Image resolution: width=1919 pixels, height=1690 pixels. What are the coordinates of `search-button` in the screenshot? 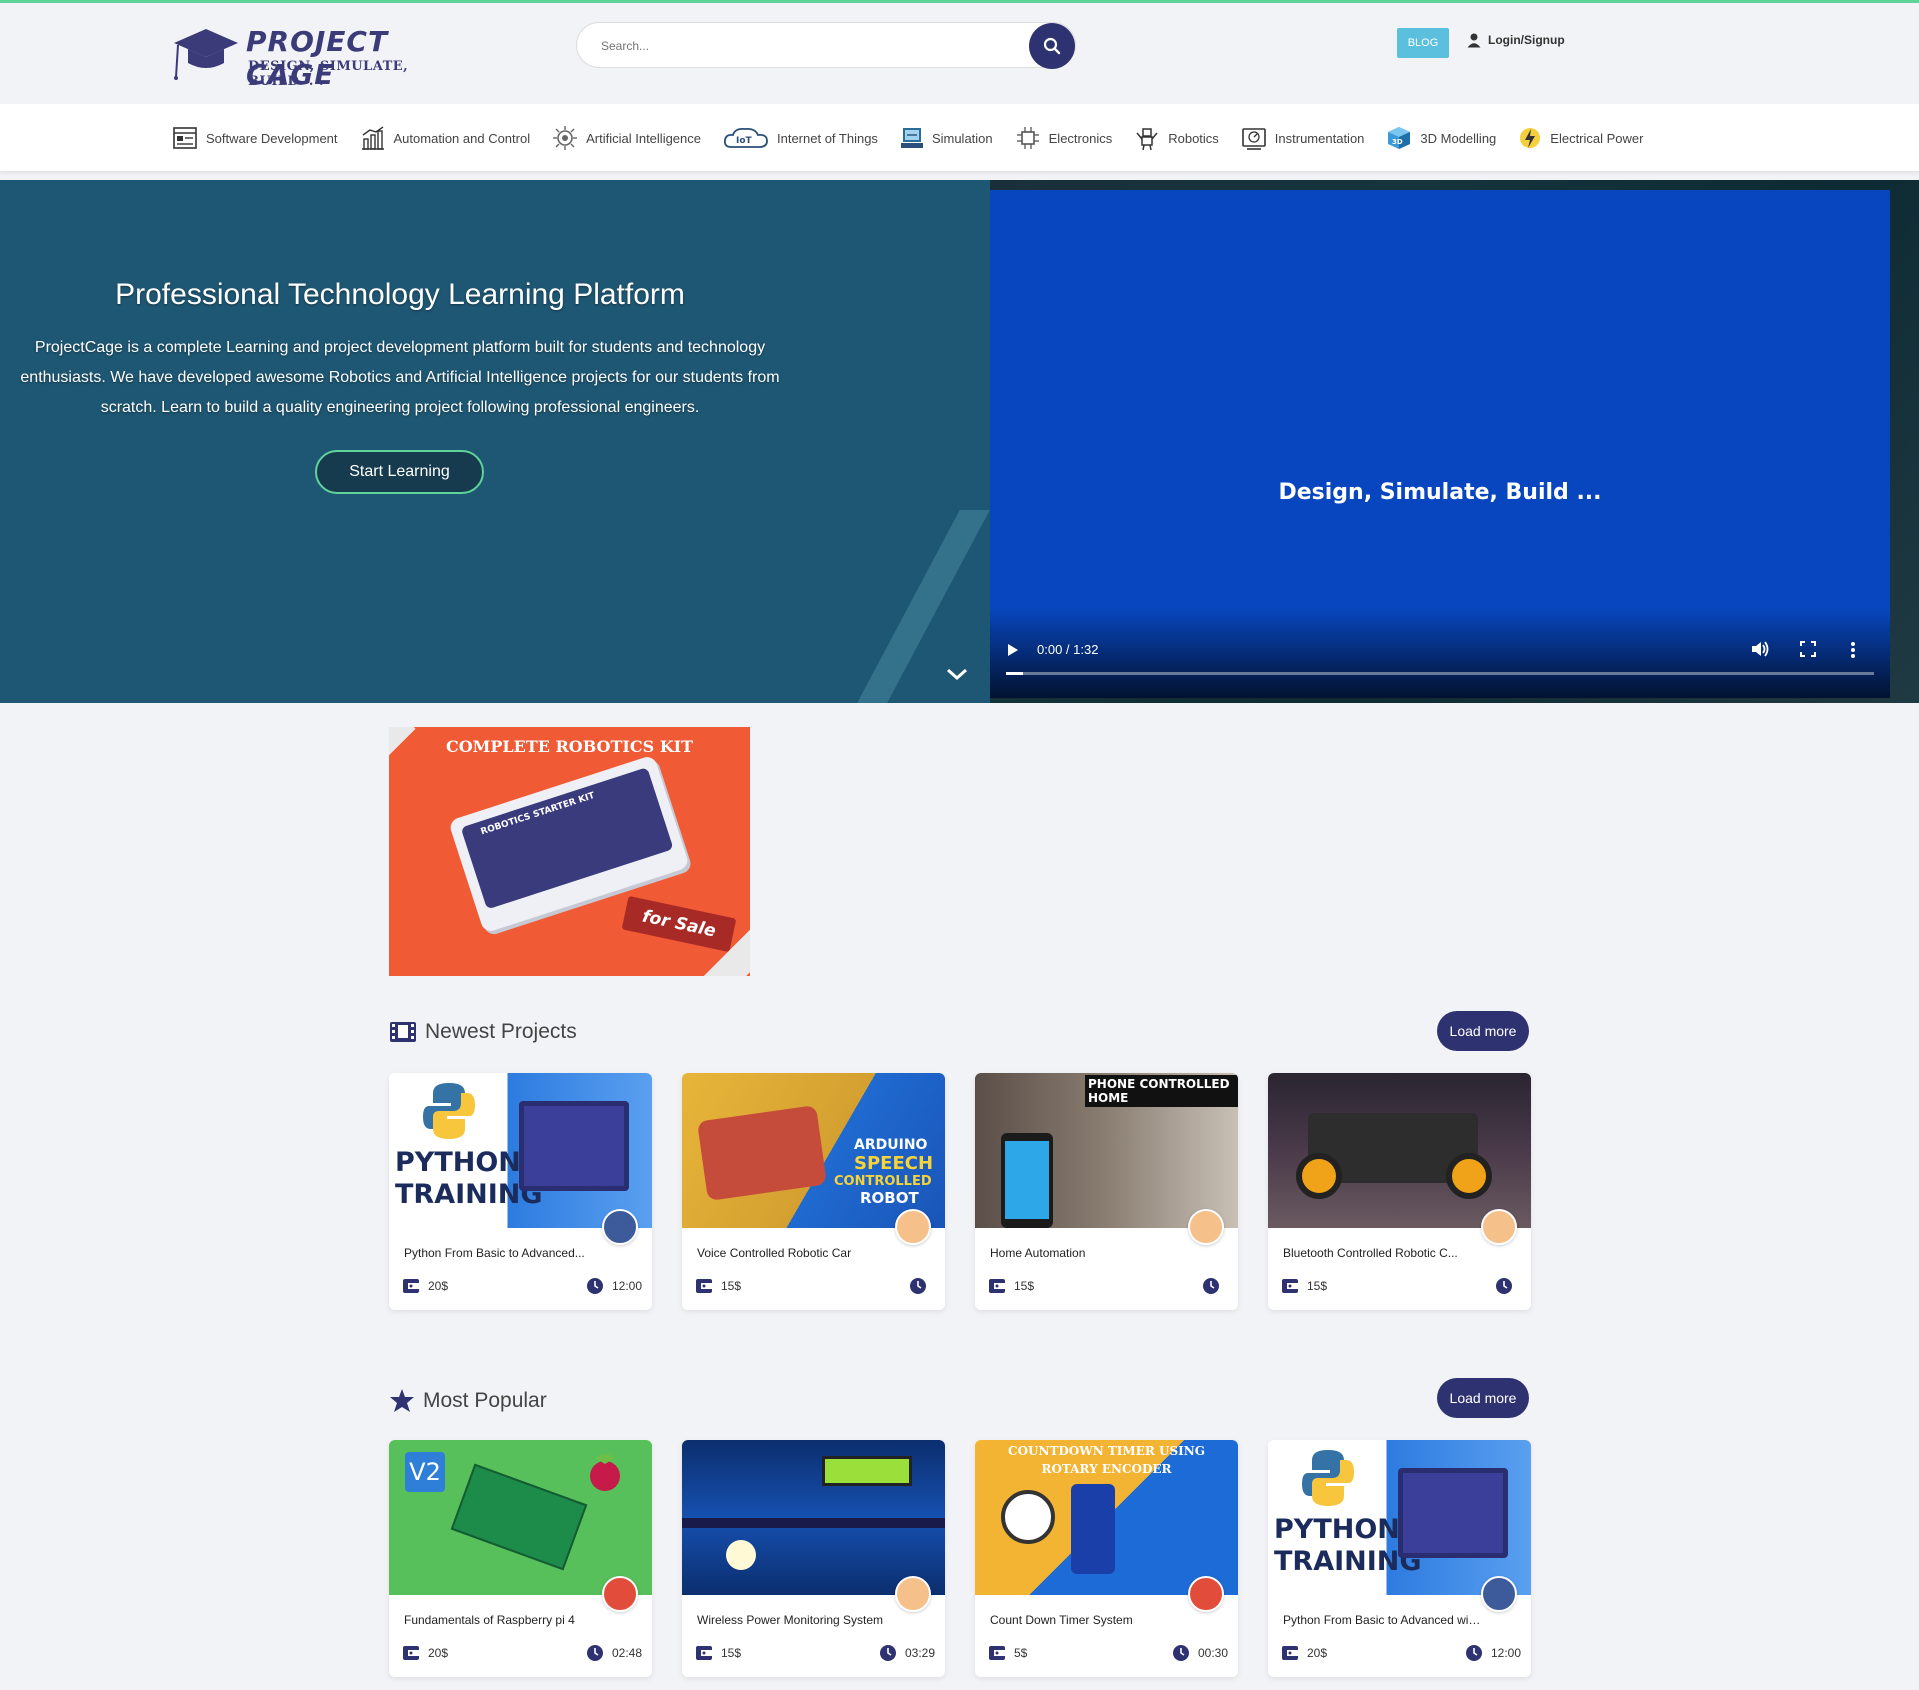 It's located at (1052, 46).